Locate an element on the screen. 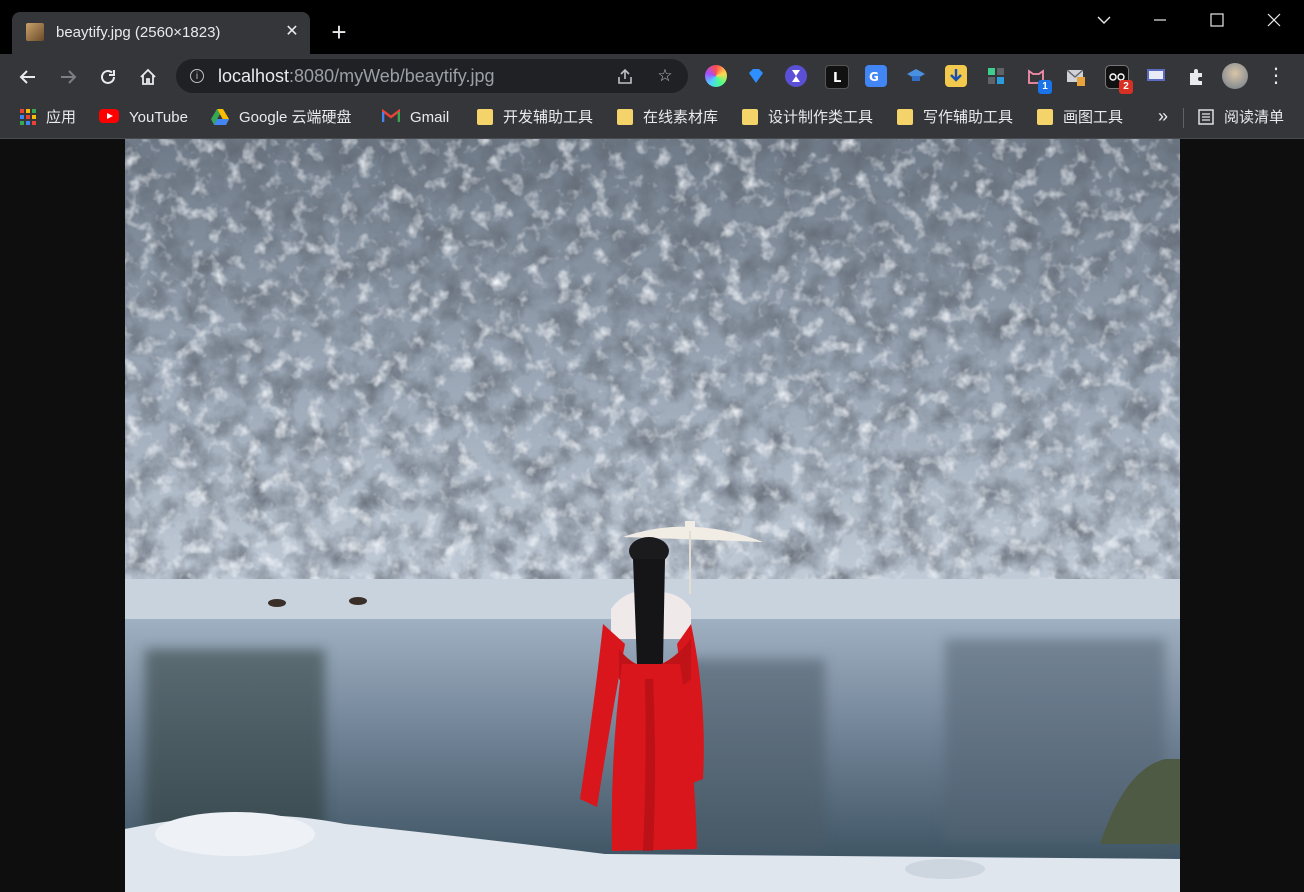 This screenshot has height=892, width=1304. url-text: localhost:8080/myWeb/beaytify.jpg is located at coordinates (356, 76).